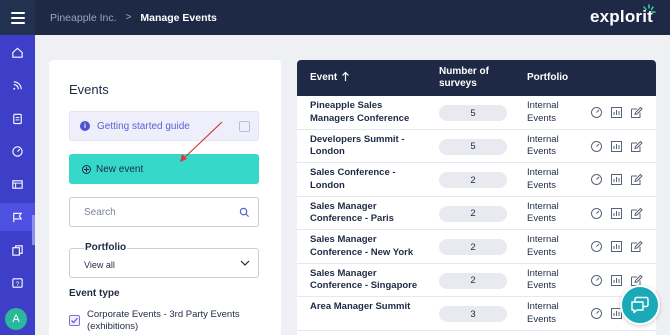 The image size is (670, 335). I want to click on home-icon, so click(17, 52).